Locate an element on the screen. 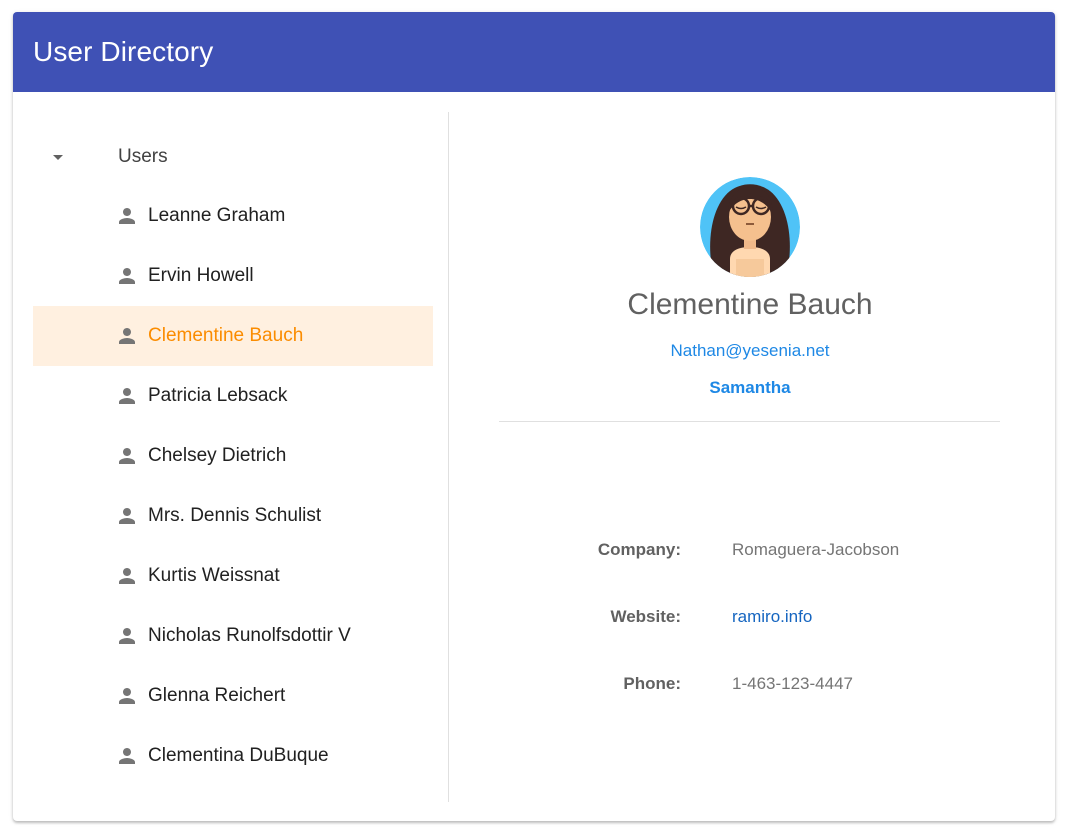  tree-item-ervin-howell: Ervin Howell is located at coordinates (233, 276).